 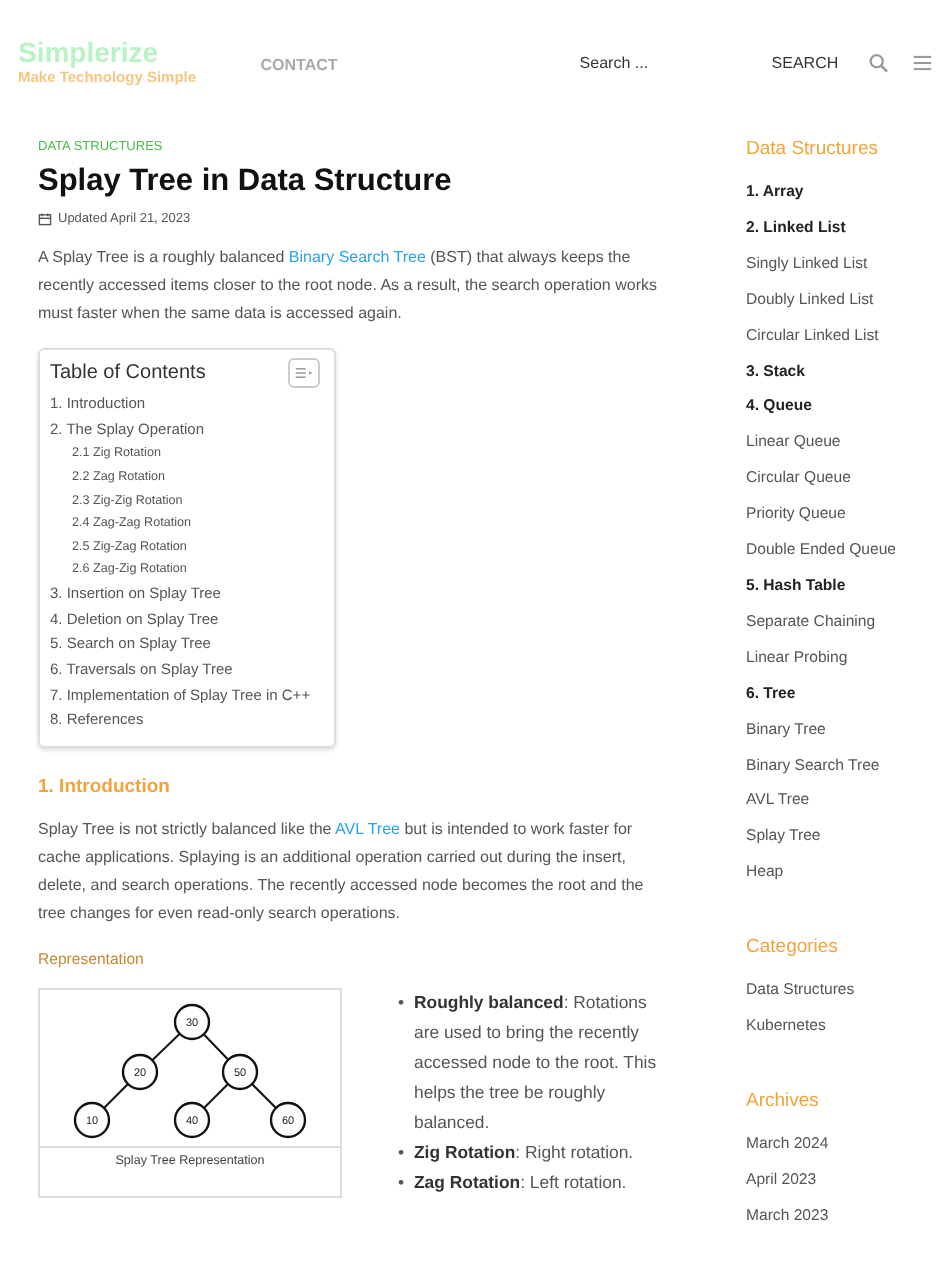 I want to click on calendar-icon, so click(x=45, y=219).